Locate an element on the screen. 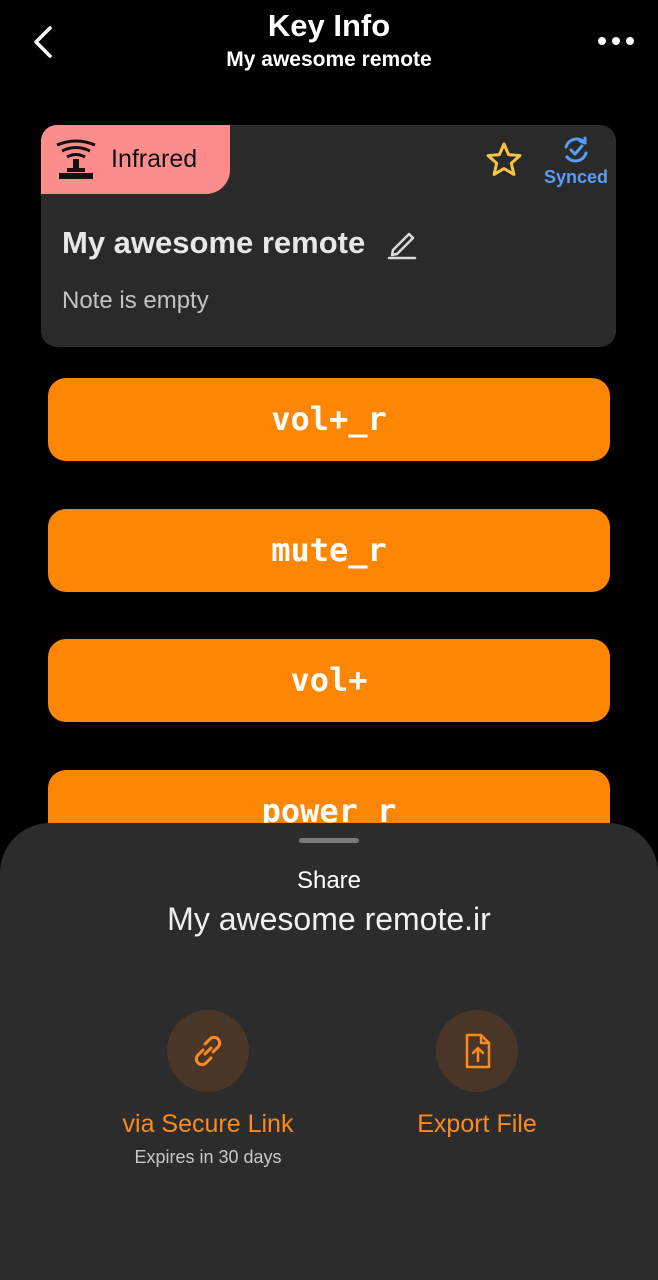 This screenshot has height=1280, width=658. export-file-label: Export File is located at coordinates (477, 1124).